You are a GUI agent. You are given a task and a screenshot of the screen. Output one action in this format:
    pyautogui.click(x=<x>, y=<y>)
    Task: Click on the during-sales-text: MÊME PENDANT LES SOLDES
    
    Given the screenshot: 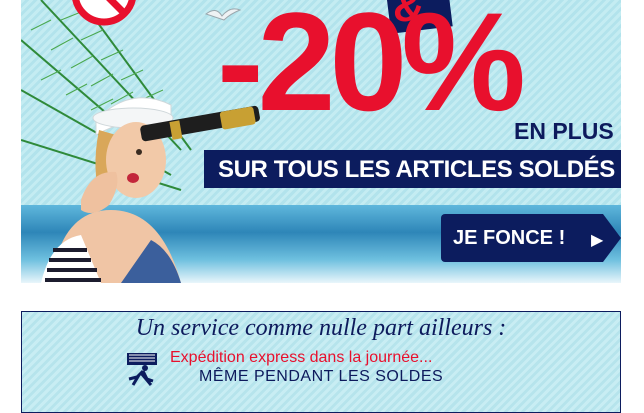 What is the action you would take?
    pyautogui.click(x=321, y=376)
    